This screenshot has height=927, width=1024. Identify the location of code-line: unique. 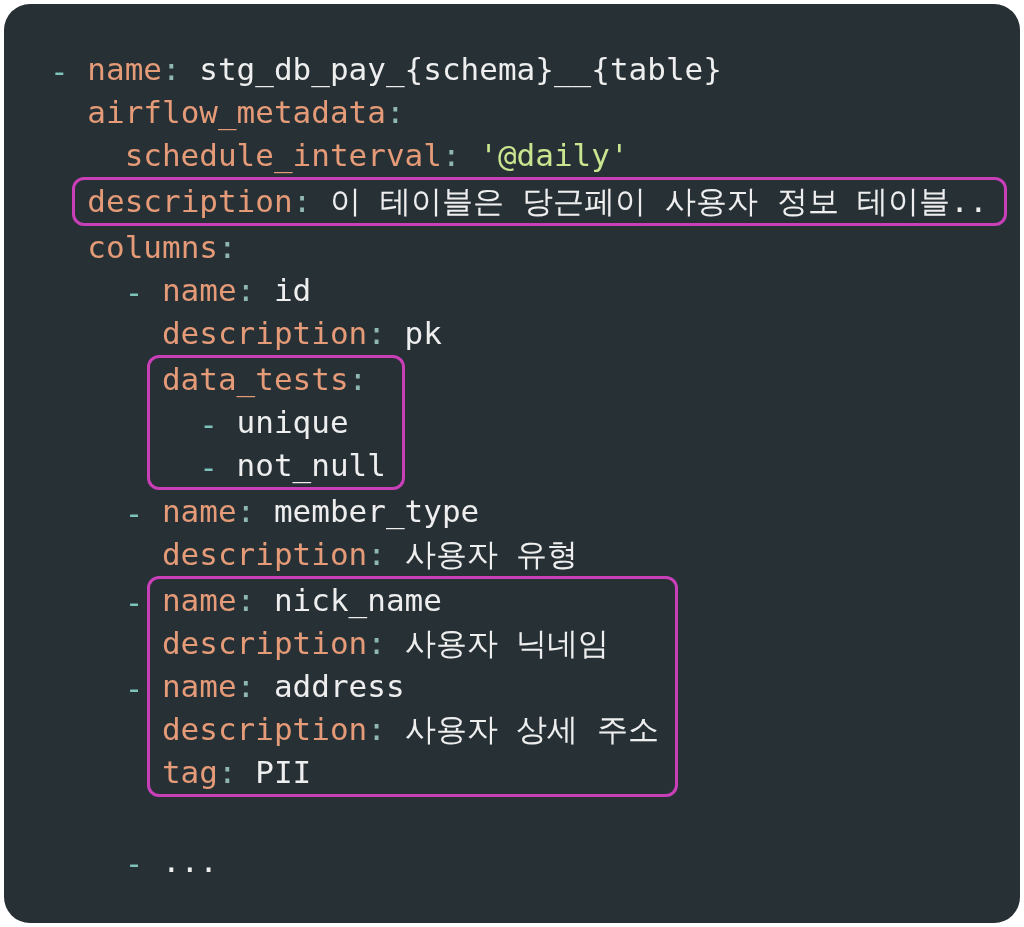
(292, 422).